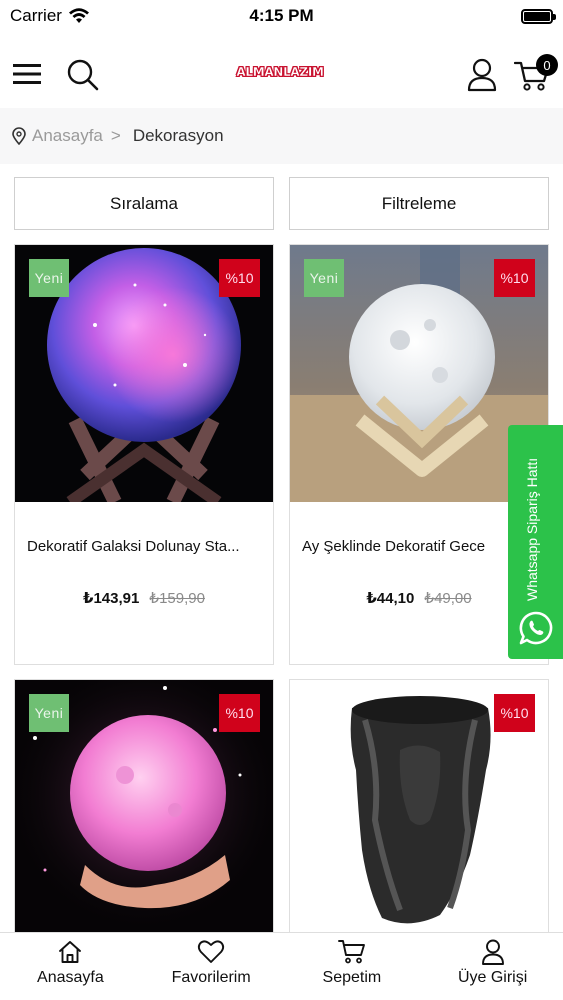 The height and width of the screenshot is (1000, 563). Describe the element at coordinates (535, 628) in the screenshot. I see `whatsapp-icon` at that location.